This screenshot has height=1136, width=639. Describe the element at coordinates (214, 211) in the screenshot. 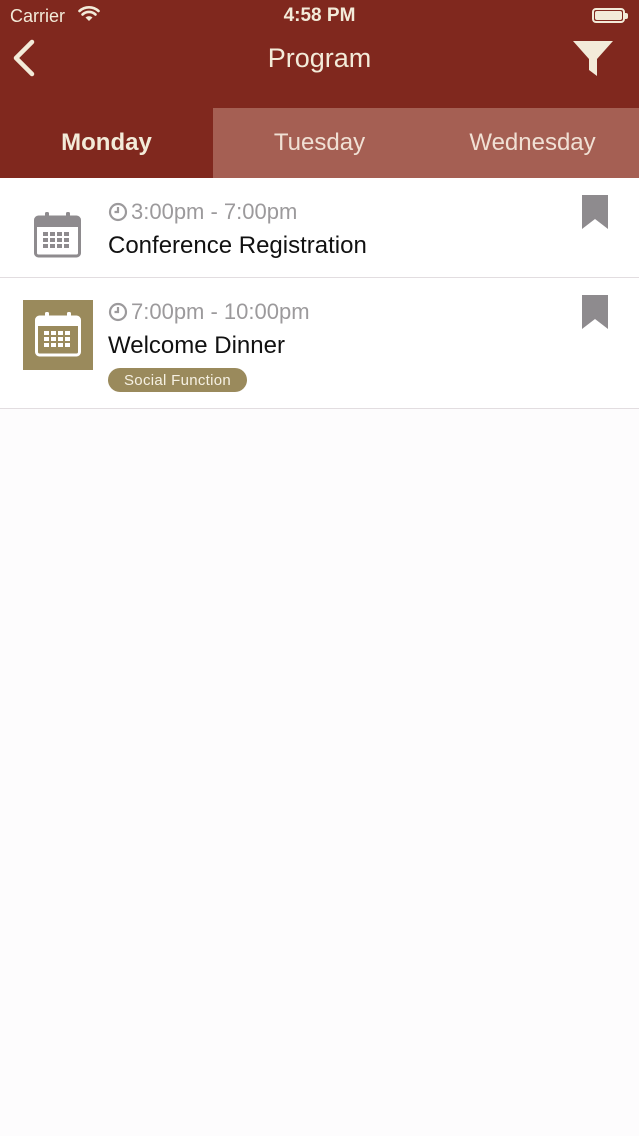

I see `event-time-text: 3:00pm - 7:00pm` at that location.